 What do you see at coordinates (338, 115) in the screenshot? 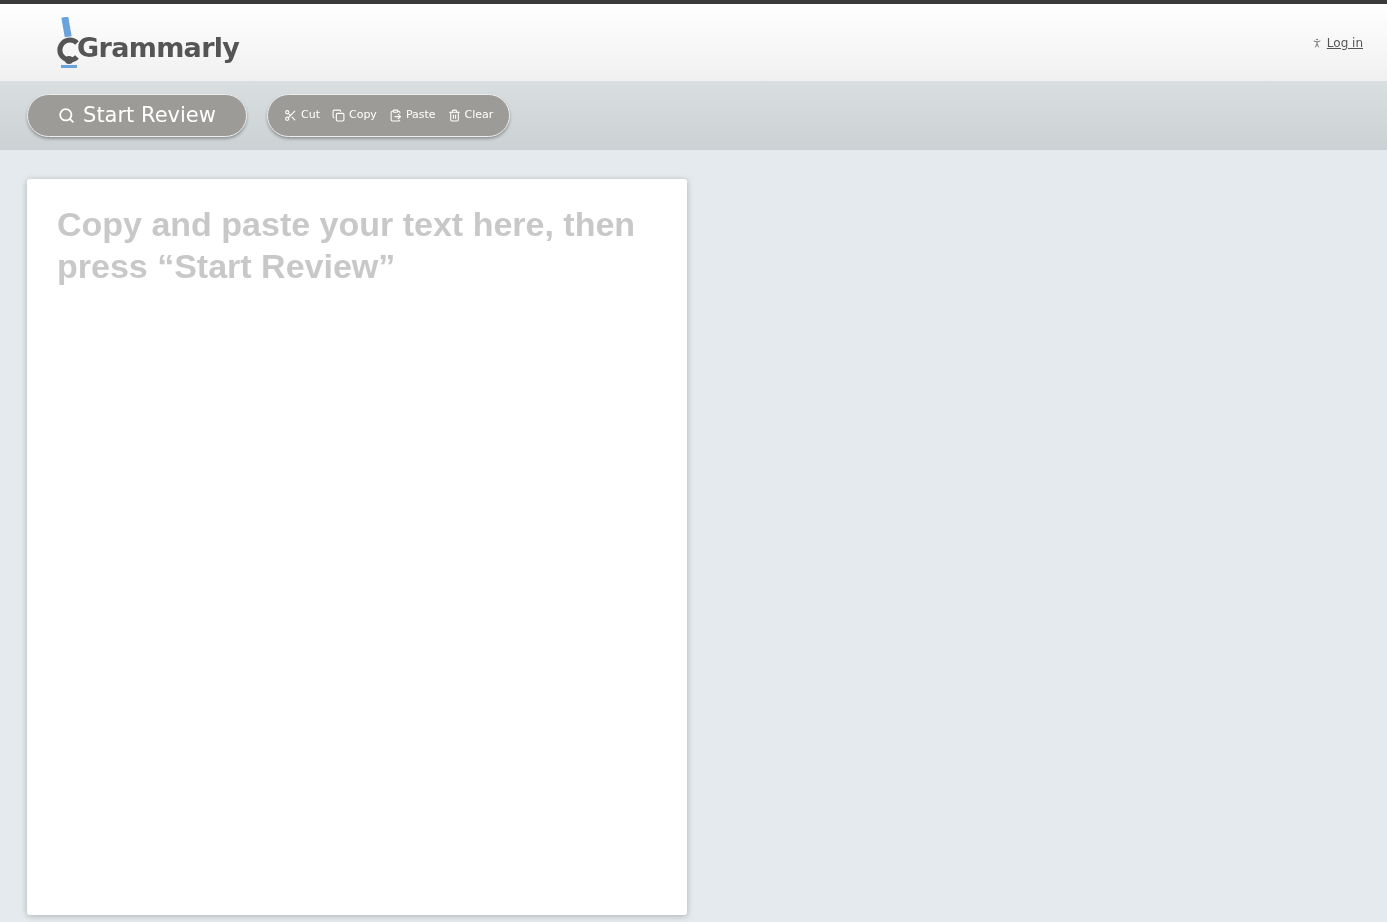
I see `copy-icon` at bounding box center [338, 115].